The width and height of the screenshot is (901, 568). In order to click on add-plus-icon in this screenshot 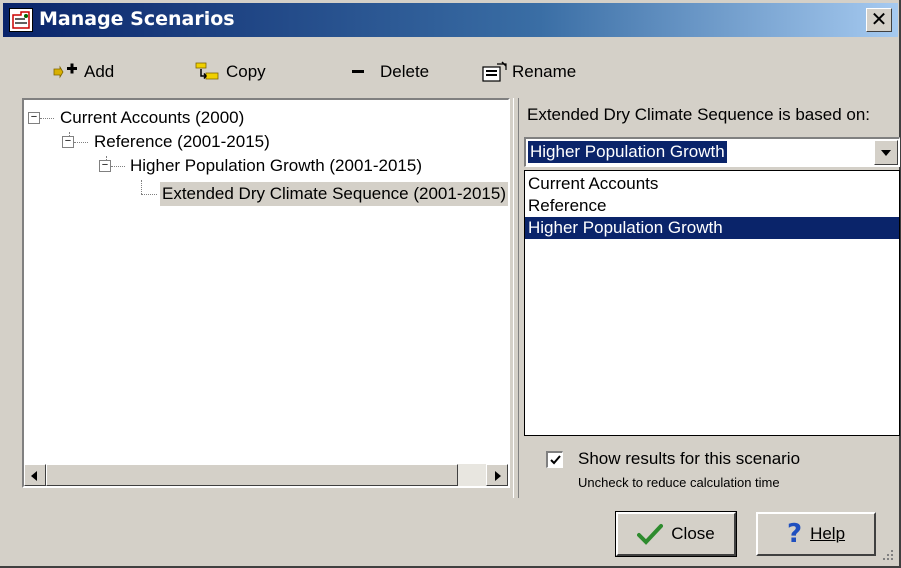, I will do `click(65, 72)`.